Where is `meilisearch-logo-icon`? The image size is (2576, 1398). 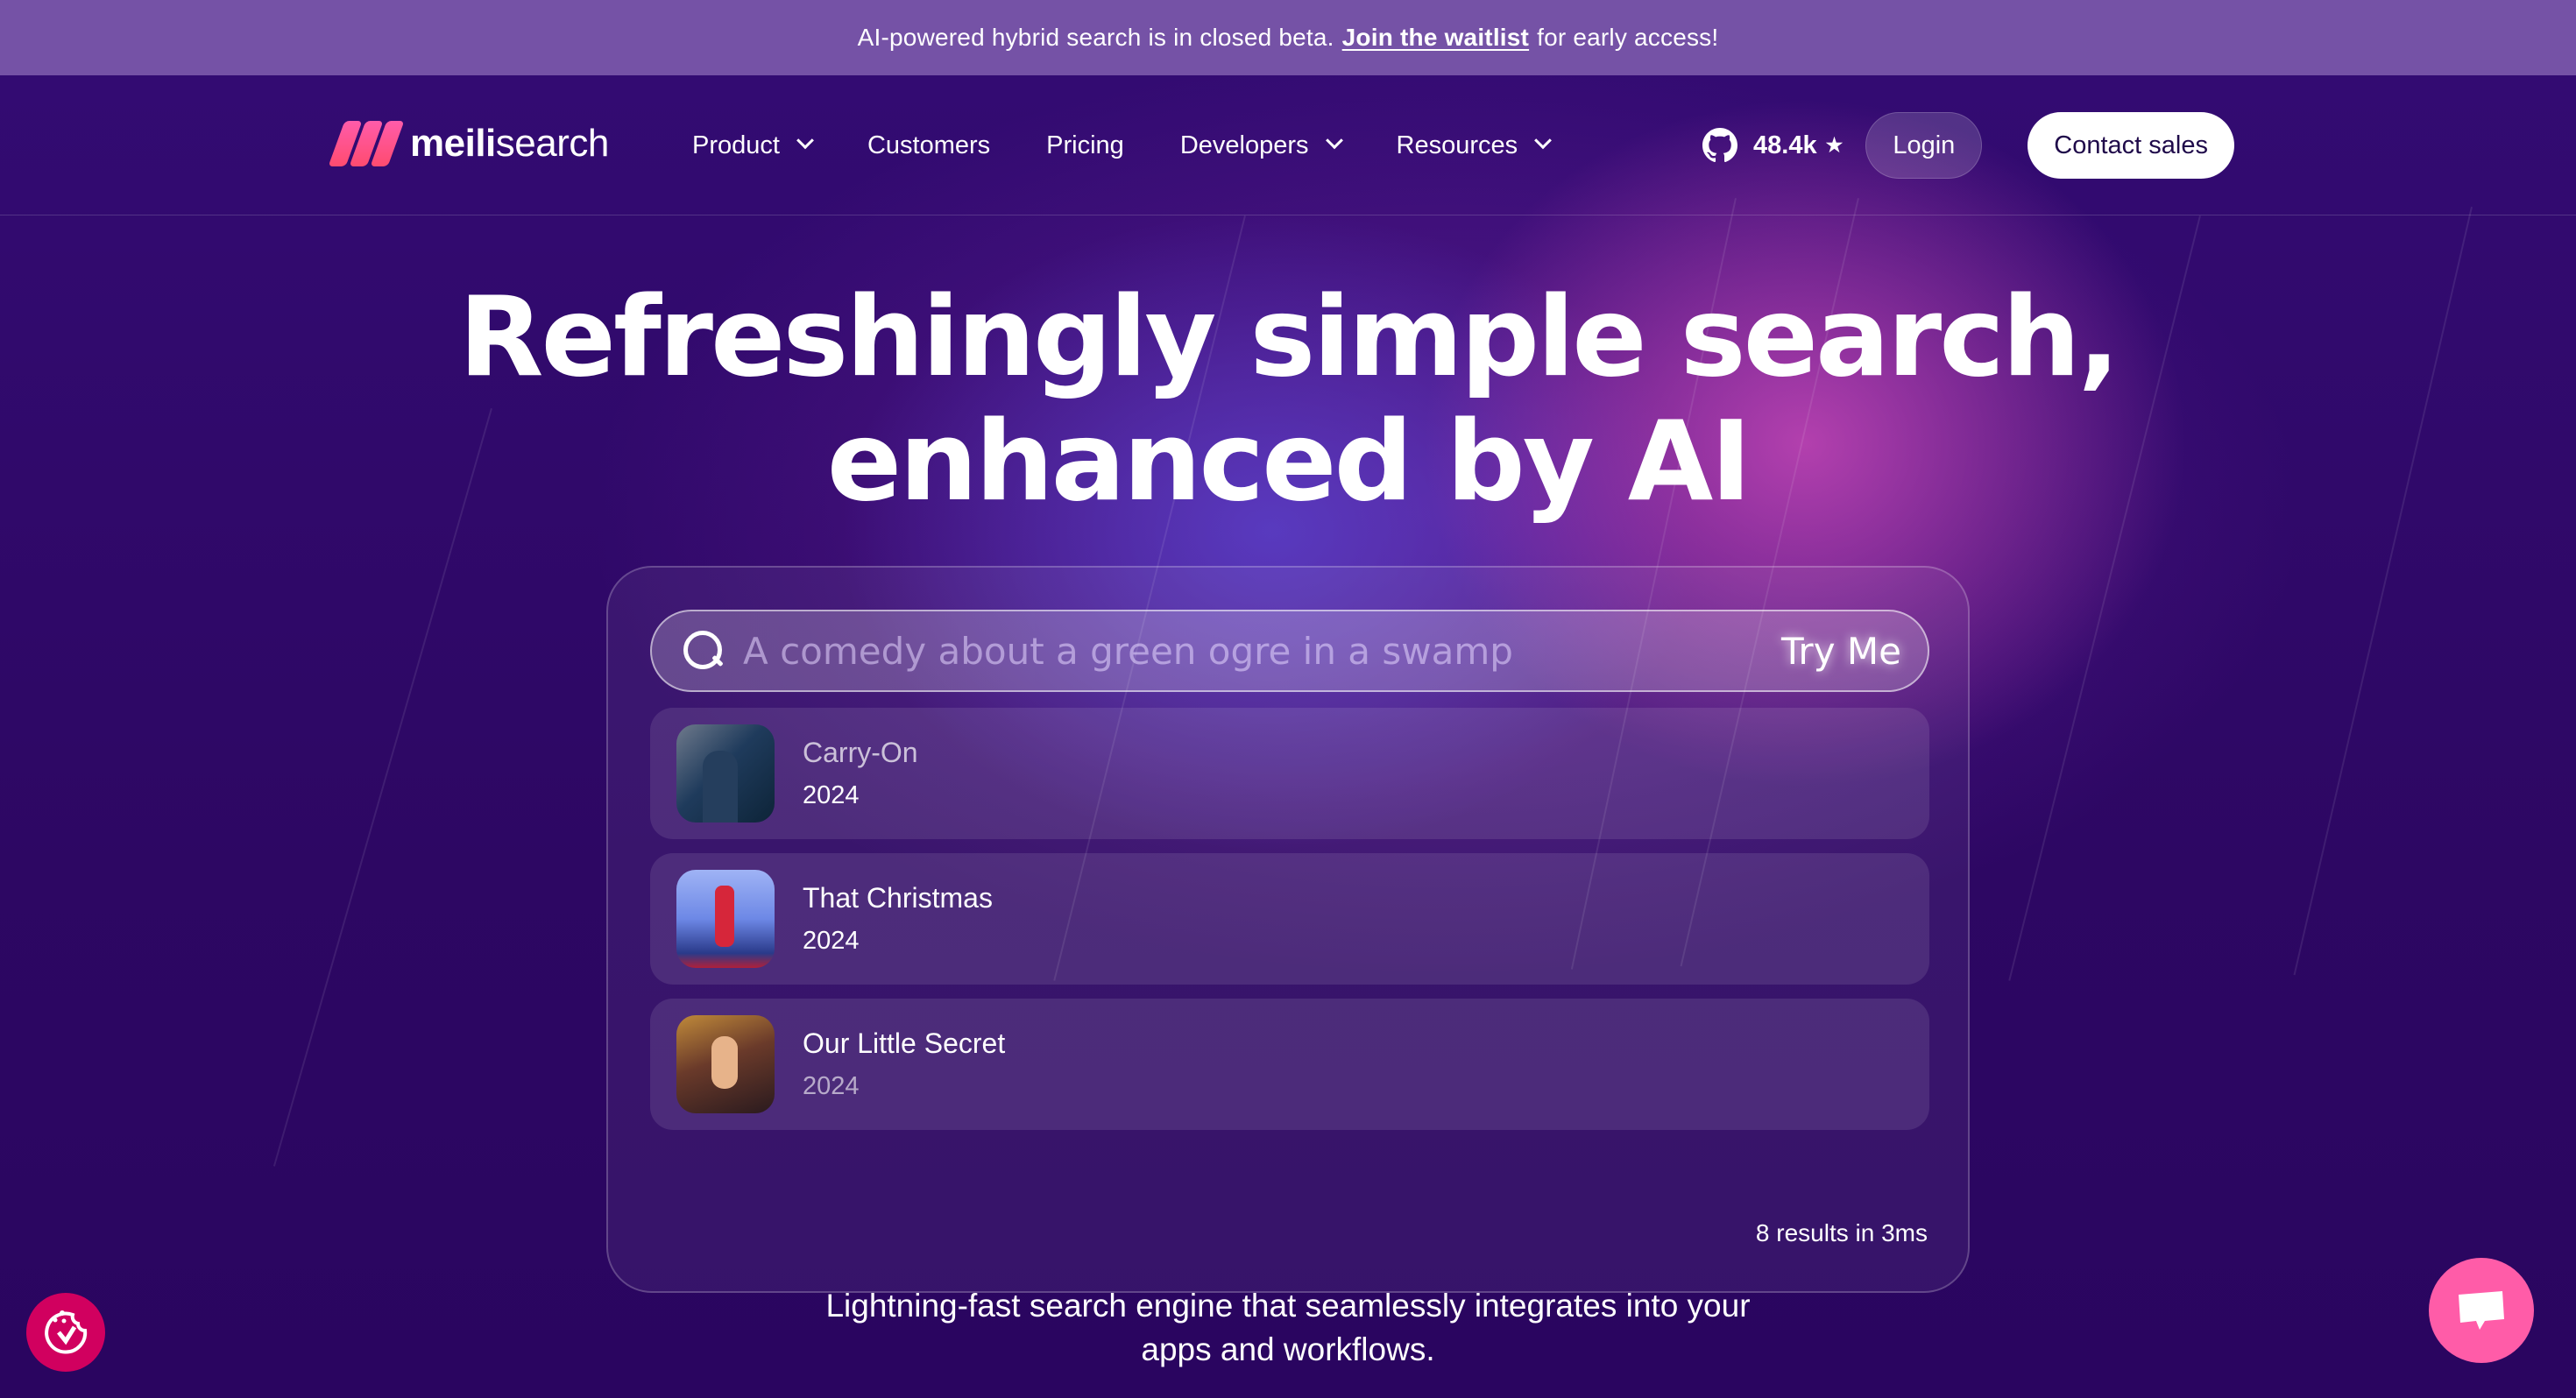
meilisearch-logo-icon is located at coordinates (364, 143).